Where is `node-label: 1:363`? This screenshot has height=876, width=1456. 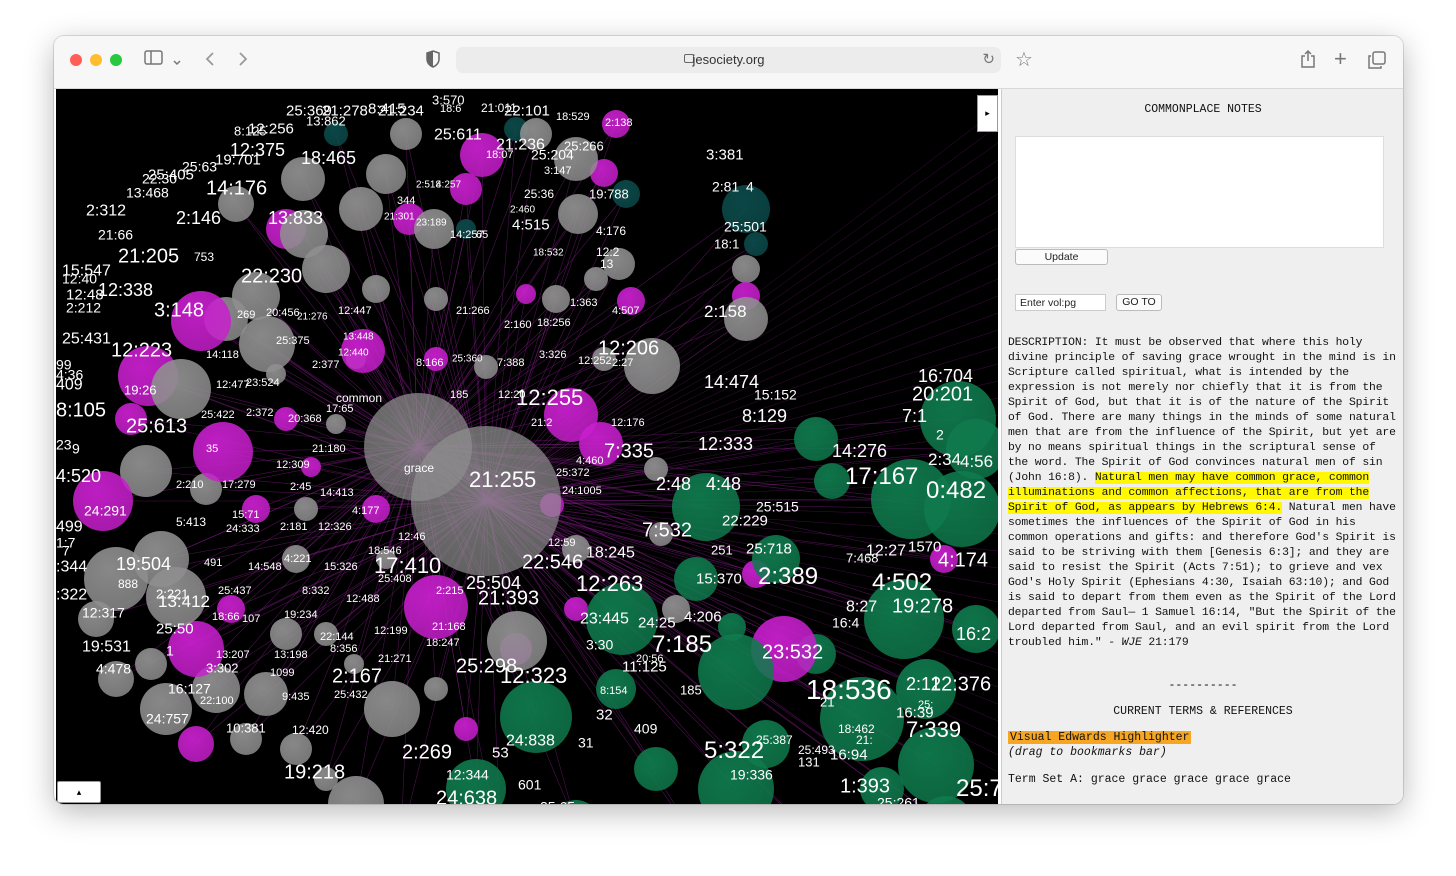
node-label: 1:363 is located at coordinates (584, 303).